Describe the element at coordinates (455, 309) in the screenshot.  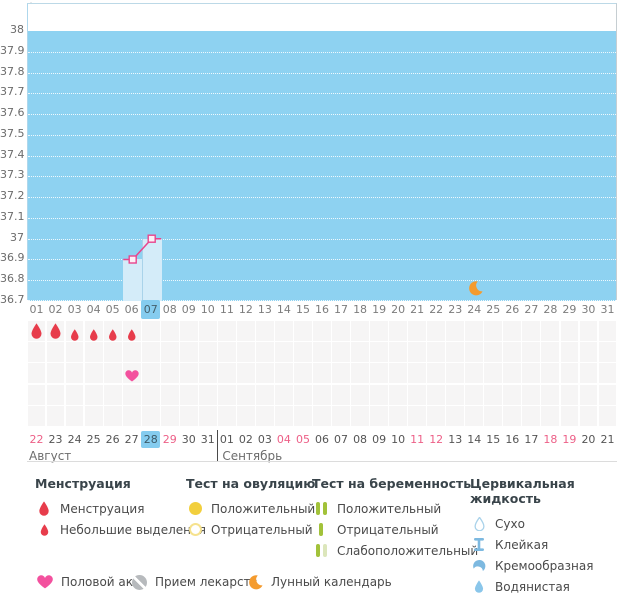
I see `chart-day-cell: 23` at that location.